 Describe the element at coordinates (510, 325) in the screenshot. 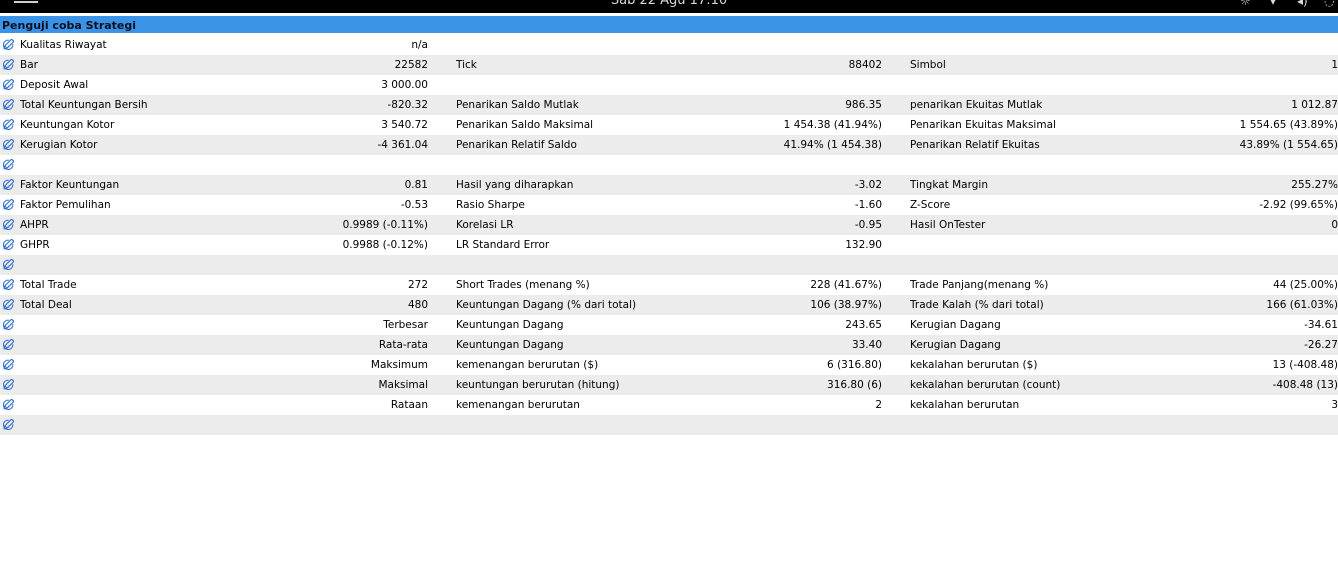

I see `metric-label: Keuntungan Dagang` at that location.